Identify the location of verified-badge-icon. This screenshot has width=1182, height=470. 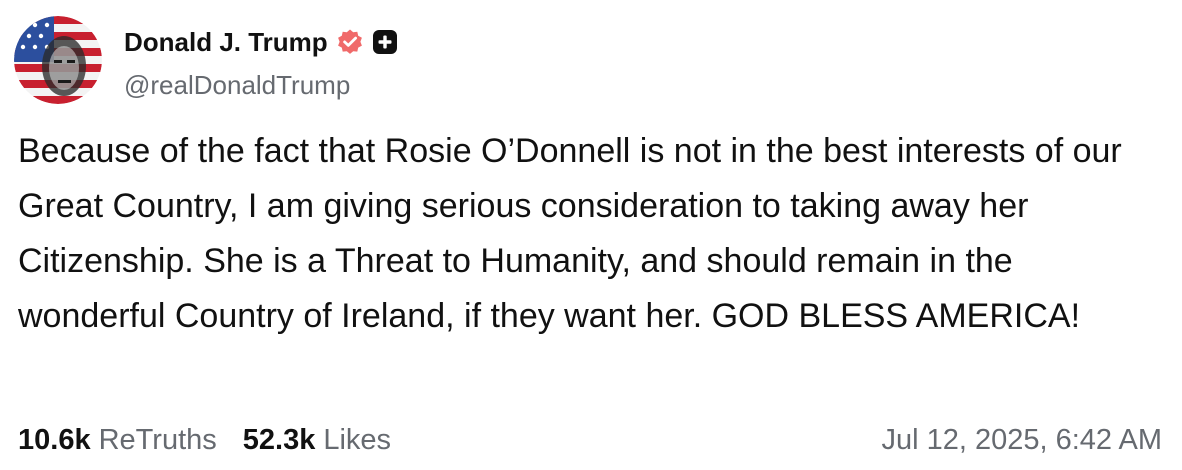
(350, 42).